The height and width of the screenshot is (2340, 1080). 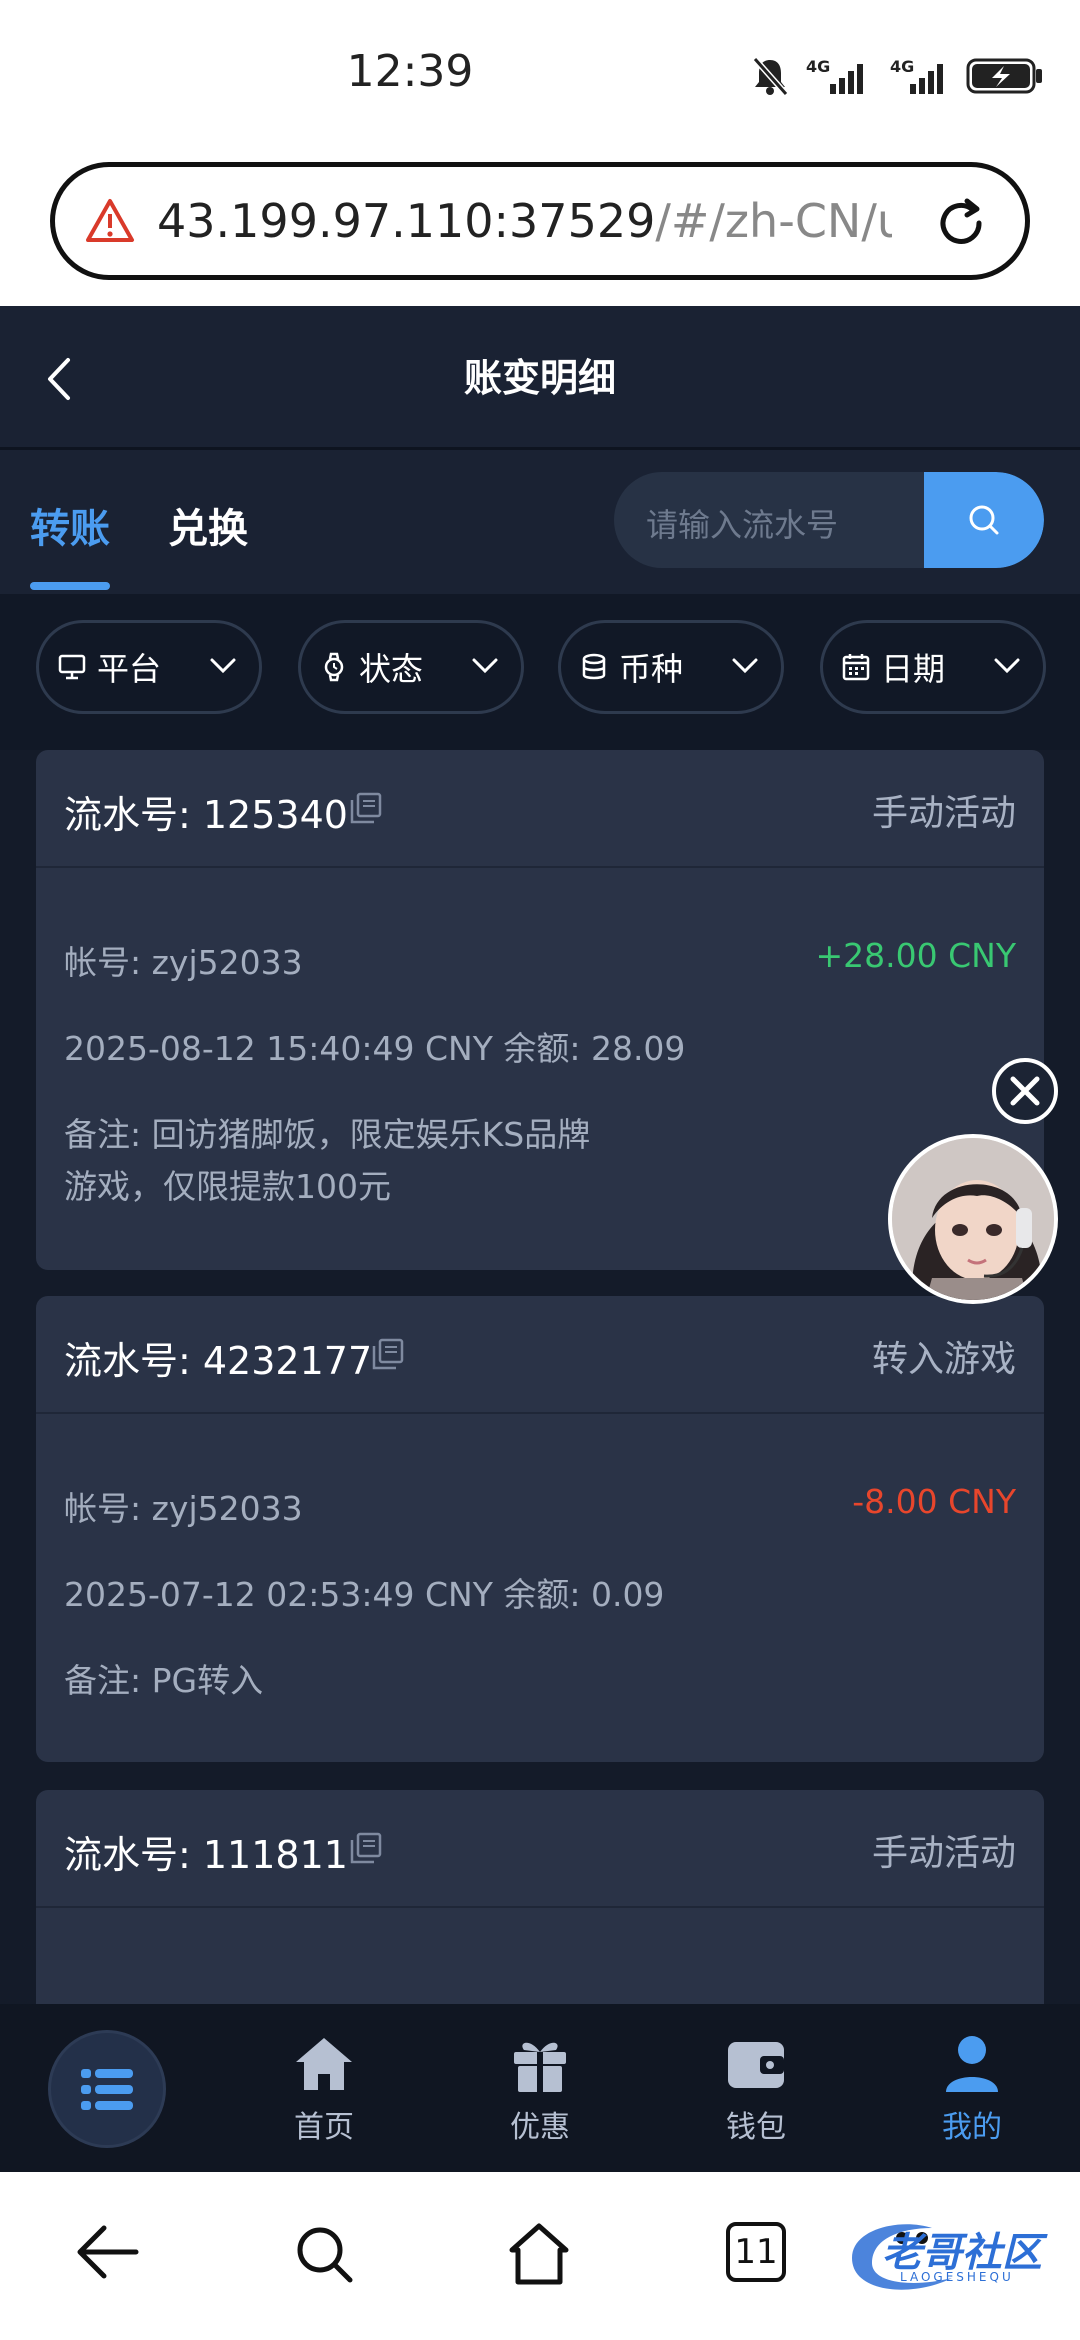 What do you see at coordinates (742, 523) in the screenshot?
I see `search-input: 请输入流水号` at bounding box center [742, 523].